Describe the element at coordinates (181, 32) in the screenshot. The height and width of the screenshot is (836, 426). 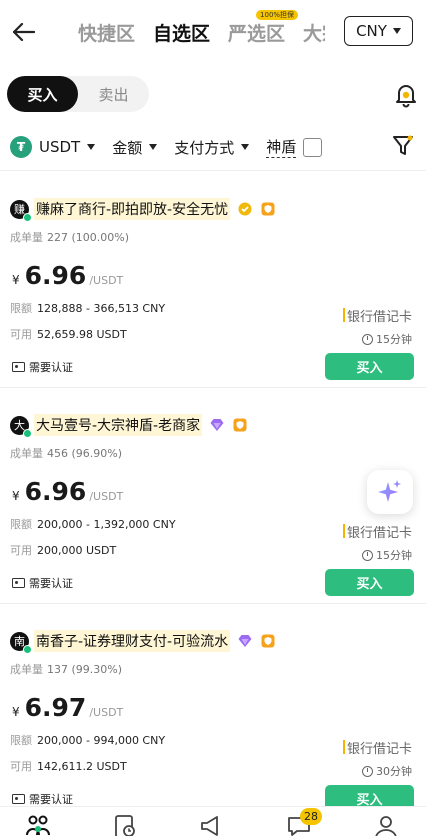
I see `tab-custom: 自选区` at that location.